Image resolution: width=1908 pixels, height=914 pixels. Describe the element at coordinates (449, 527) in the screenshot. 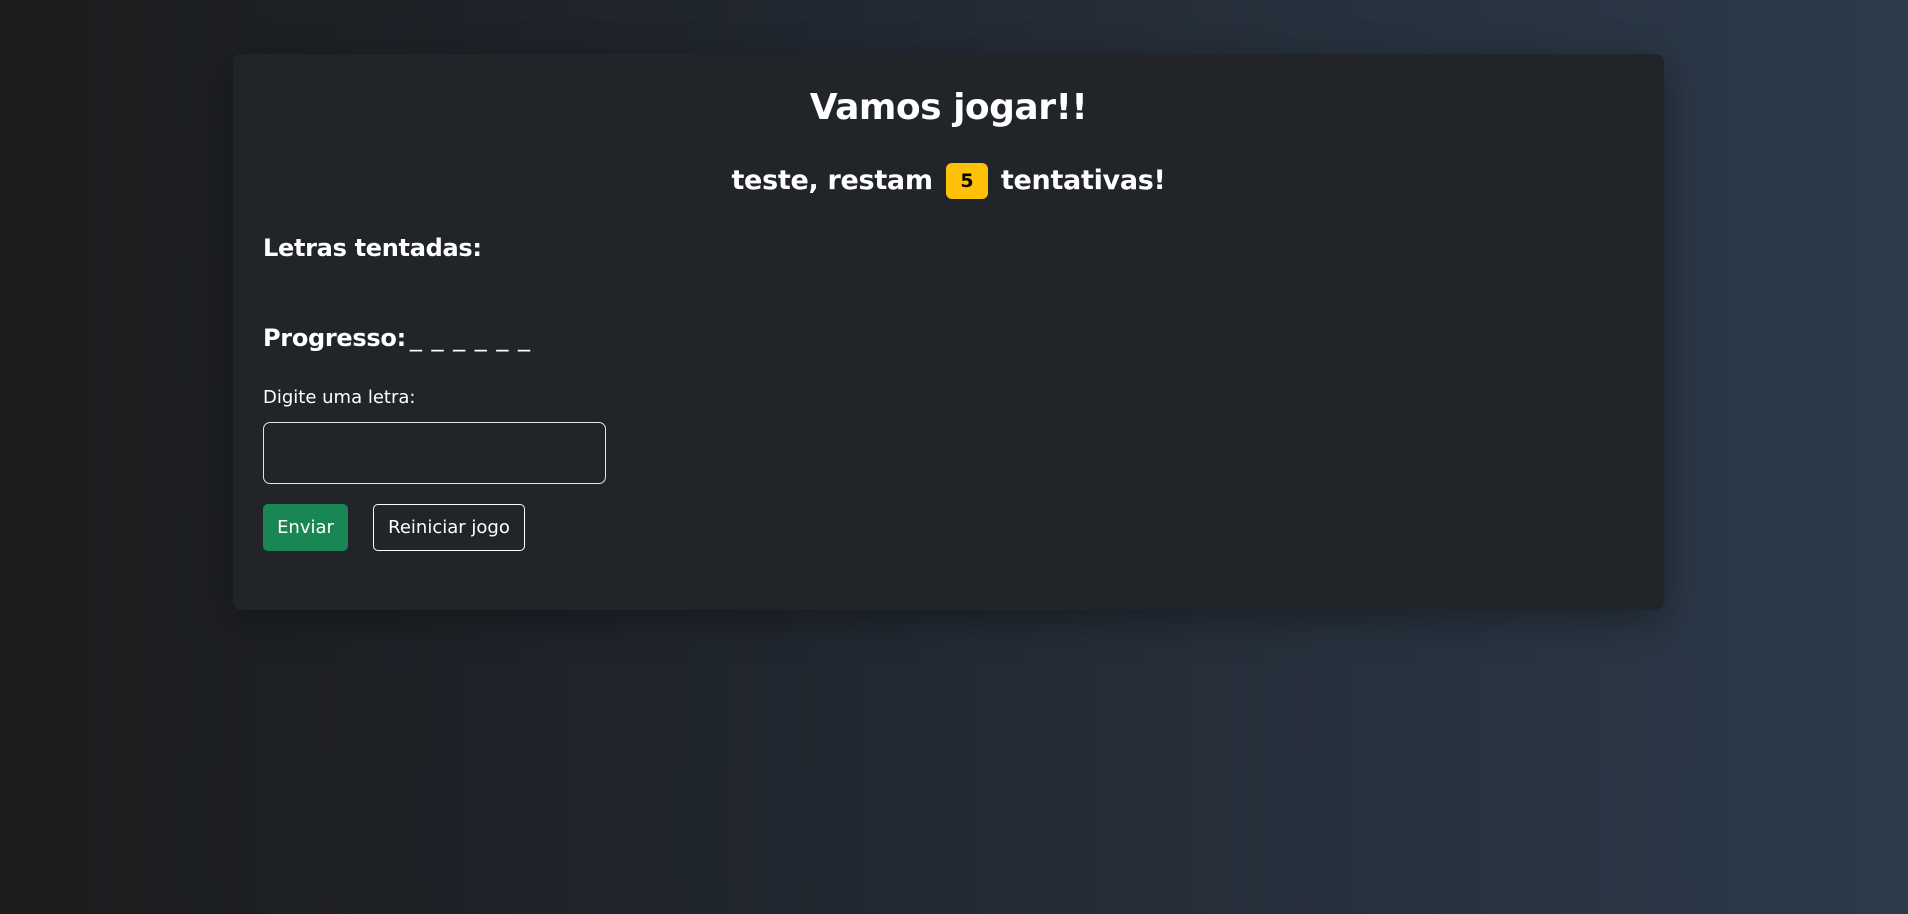

I see `reset-game-button: Reiniciar jogo` at that location.